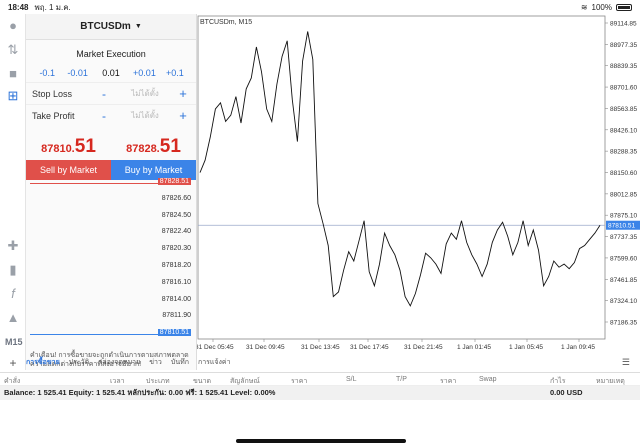 The height and width of the screenshot is (447, 640). I want to click on y-tick-label: 88839.35, so click(623, 66).